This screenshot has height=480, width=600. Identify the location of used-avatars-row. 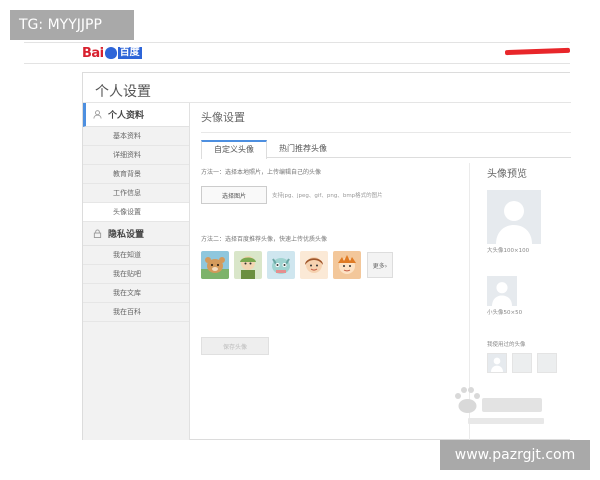
(532, 363).